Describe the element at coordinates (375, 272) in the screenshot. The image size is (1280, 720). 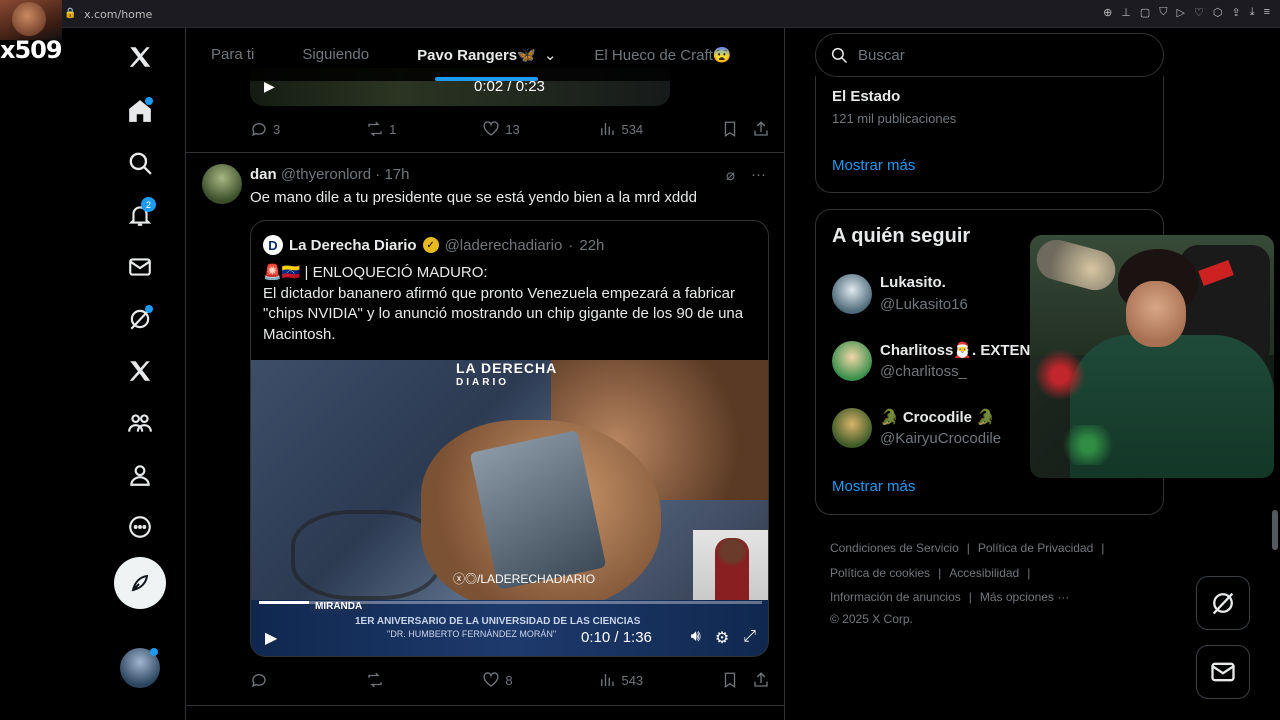
I see `quoted-text-line: 🚨🇻🇪 | ENLOQUECIÓ MADURO:` at that location.